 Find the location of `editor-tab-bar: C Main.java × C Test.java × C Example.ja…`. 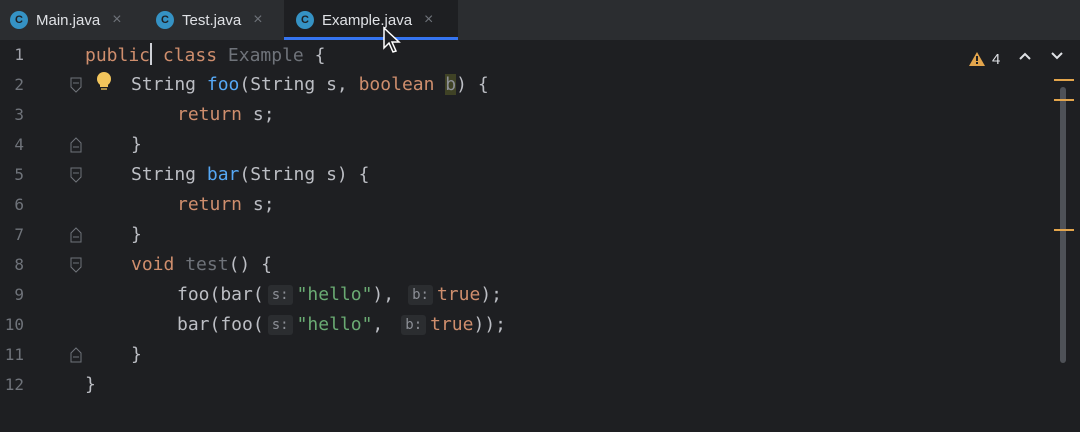

editor-tab-bar: C Main.java × C Test.java × C Example.ja… is located at coordinates (540, 20).